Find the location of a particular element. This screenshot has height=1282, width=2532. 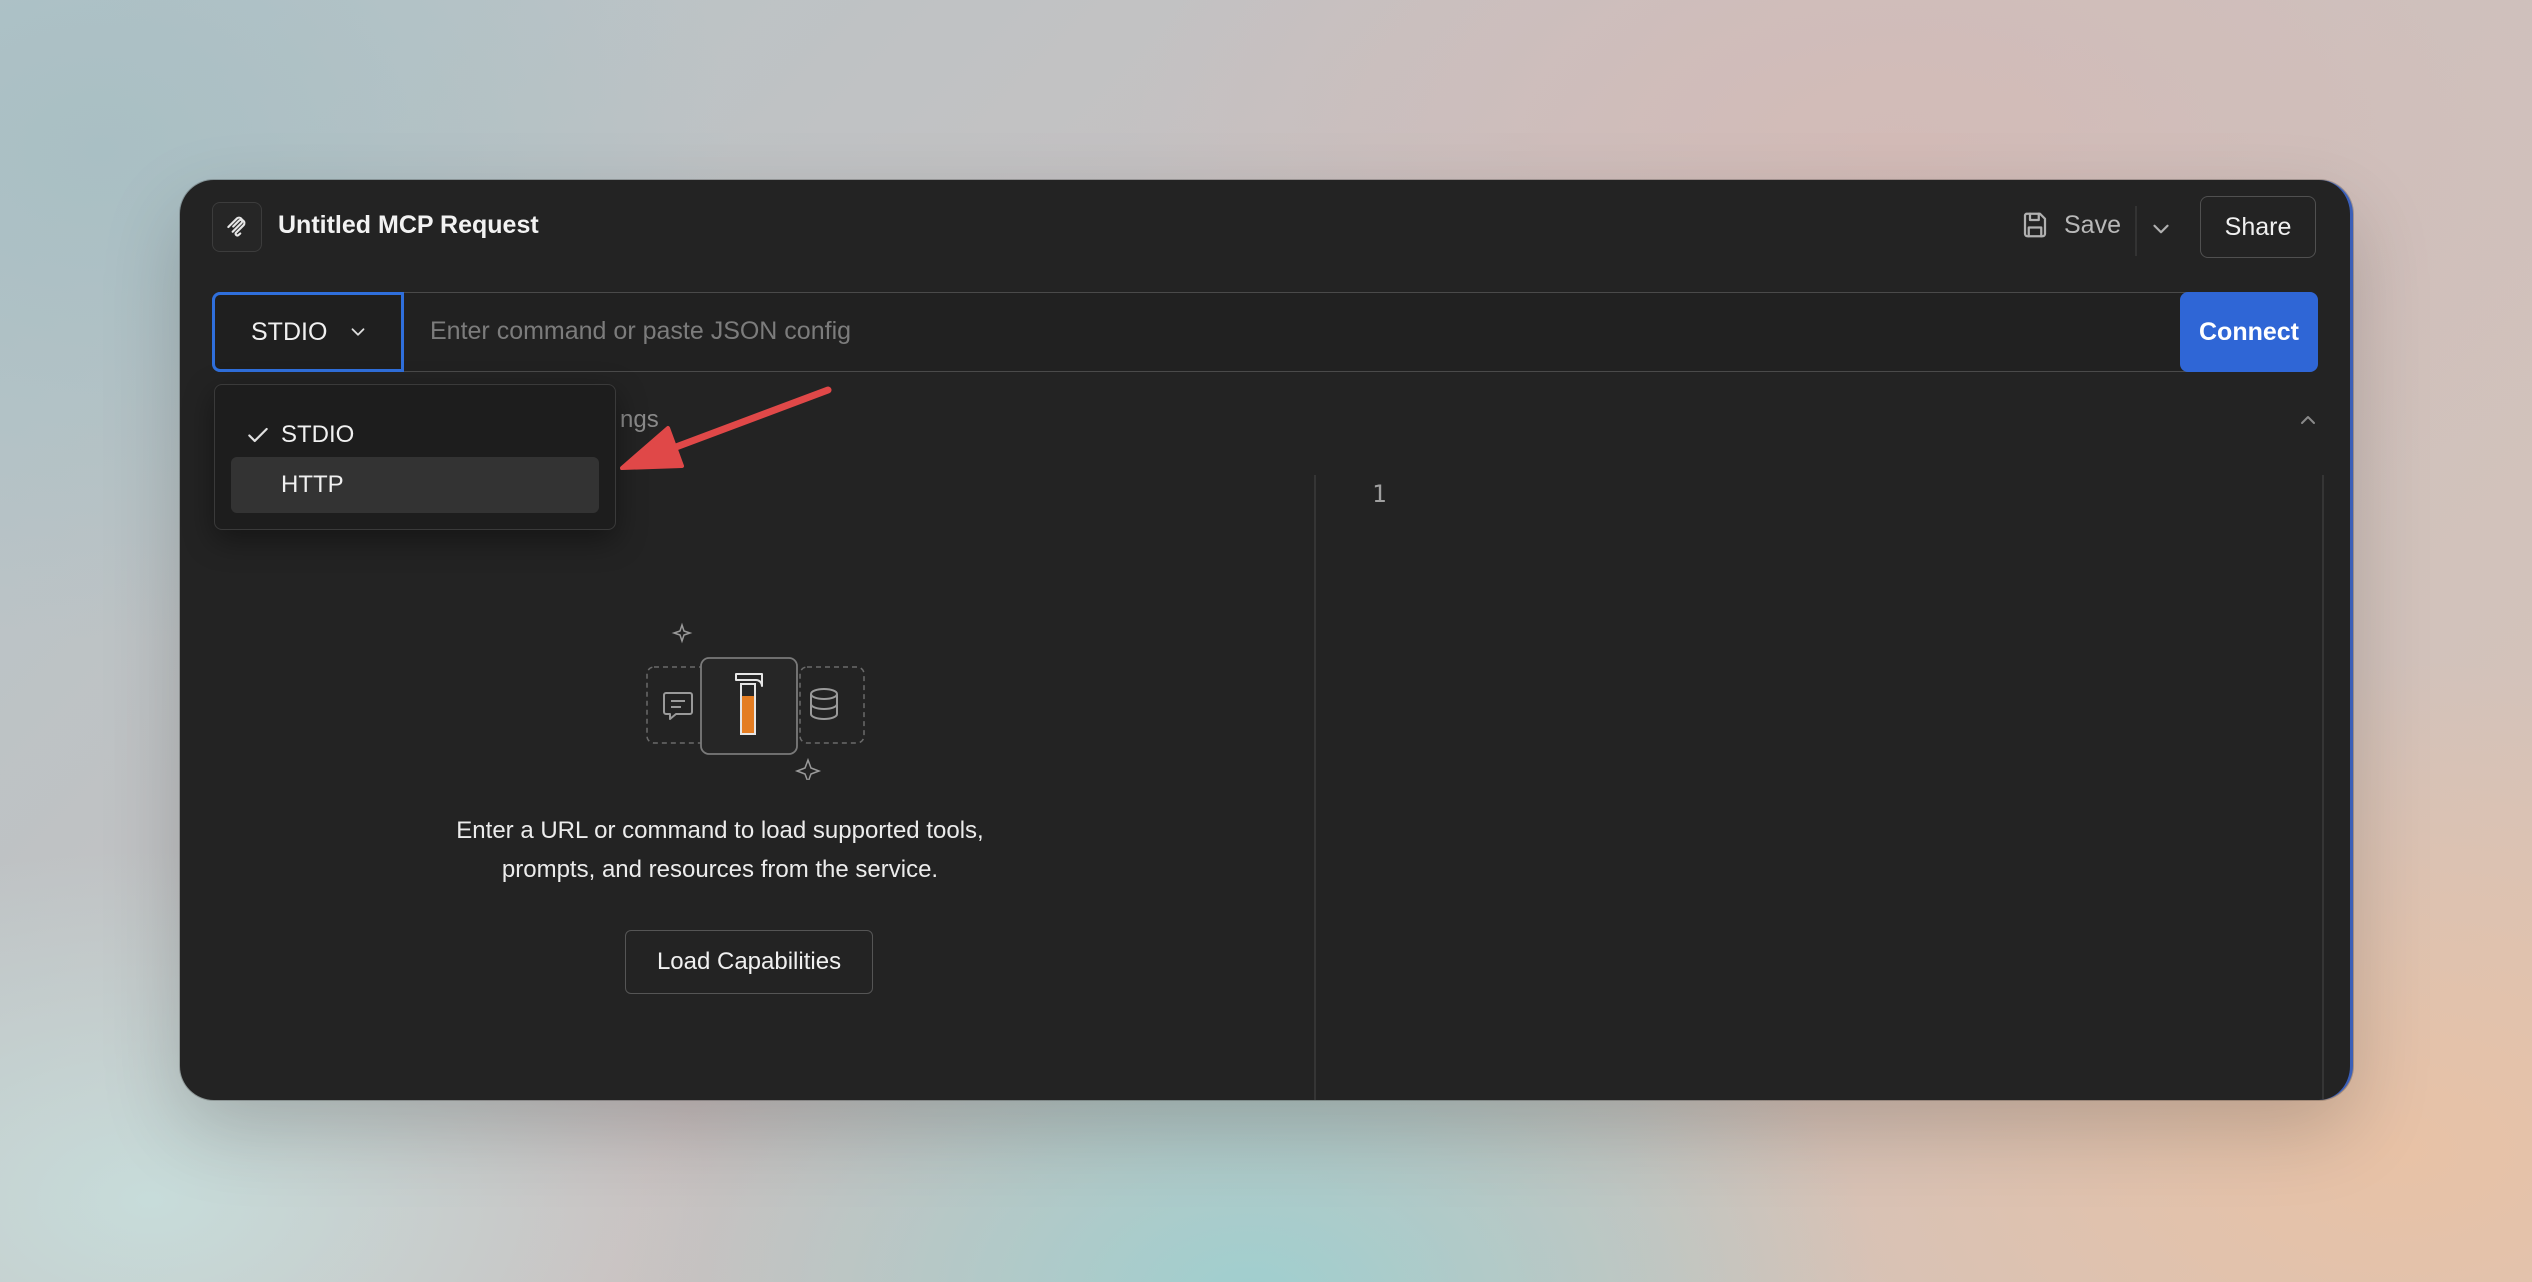

panel-divider is located at coordinates (1315, 787).